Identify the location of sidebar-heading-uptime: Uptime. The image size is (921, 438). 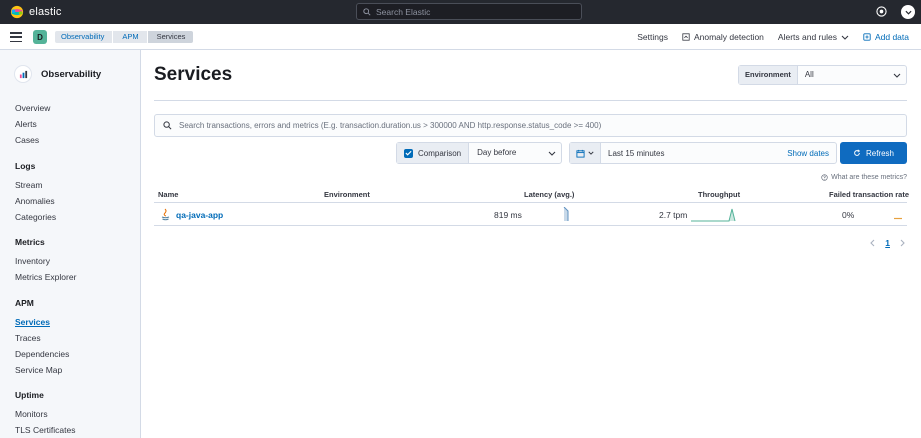
(29, 395).